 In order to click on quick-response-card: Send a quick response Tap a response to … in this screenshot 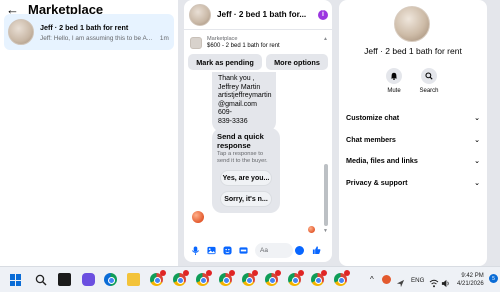, I will do `click(246, 170)`.